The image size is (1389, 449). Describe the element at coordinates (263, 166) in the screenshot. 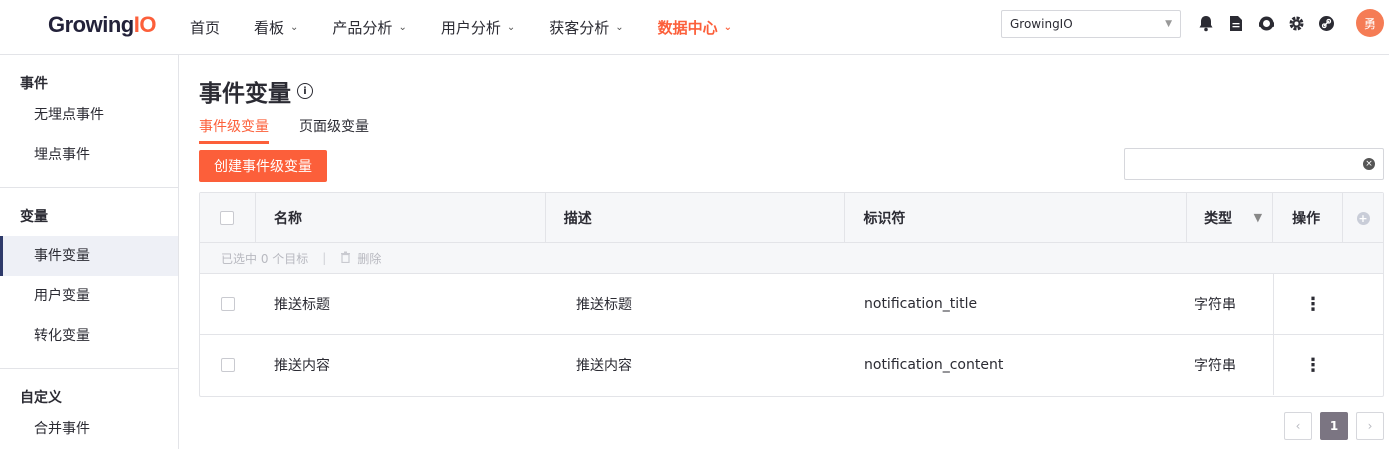

I see `create-event-variable-button: 创建事件级变量` at that location.